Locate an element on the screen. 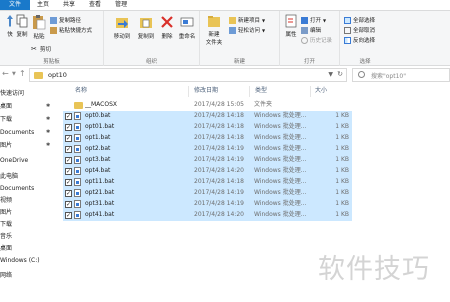 The image size is (450, 302). invert-selection-button: 反向选择 is located at coordinates (359, 40).